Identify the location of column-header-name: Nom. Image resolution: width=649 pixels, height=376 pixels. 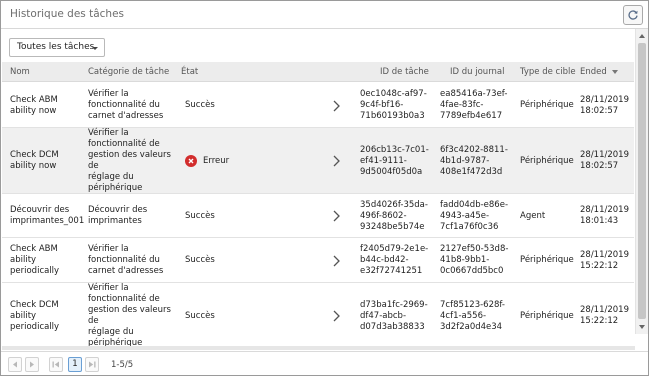
(20, 72).